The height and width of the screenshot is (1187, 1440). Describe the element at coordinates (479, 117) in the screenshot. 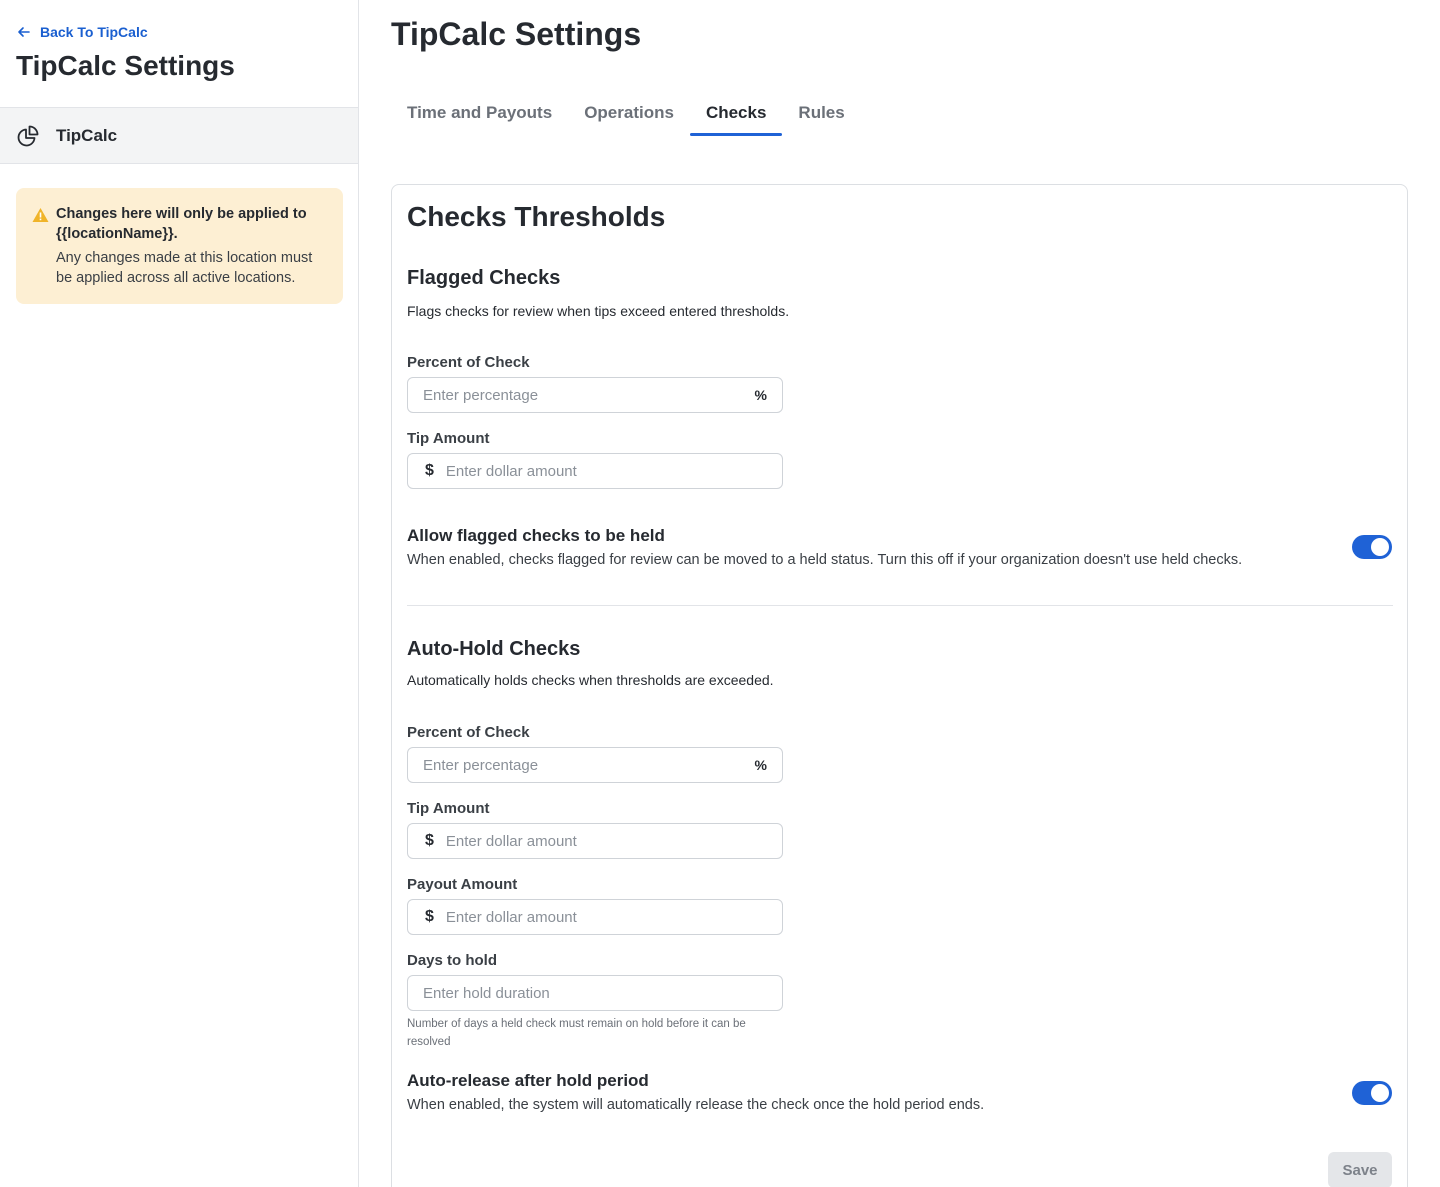

I see `tab-time-and-payouts: Time and Payouts` at that location.